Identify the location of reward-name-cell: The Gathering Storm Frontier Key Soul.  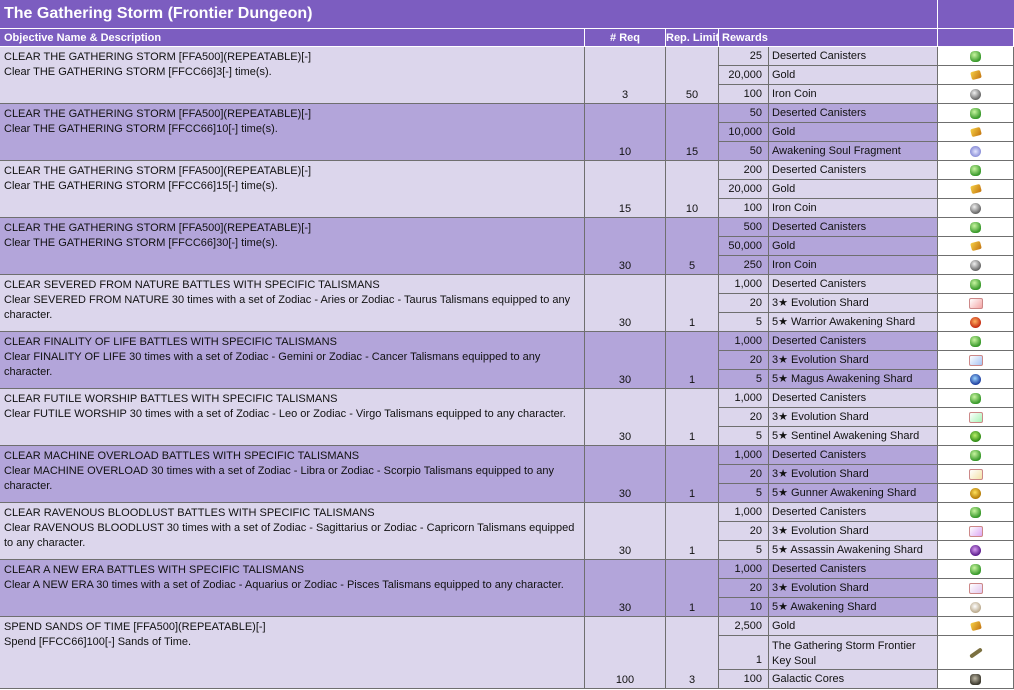
(853, 653).